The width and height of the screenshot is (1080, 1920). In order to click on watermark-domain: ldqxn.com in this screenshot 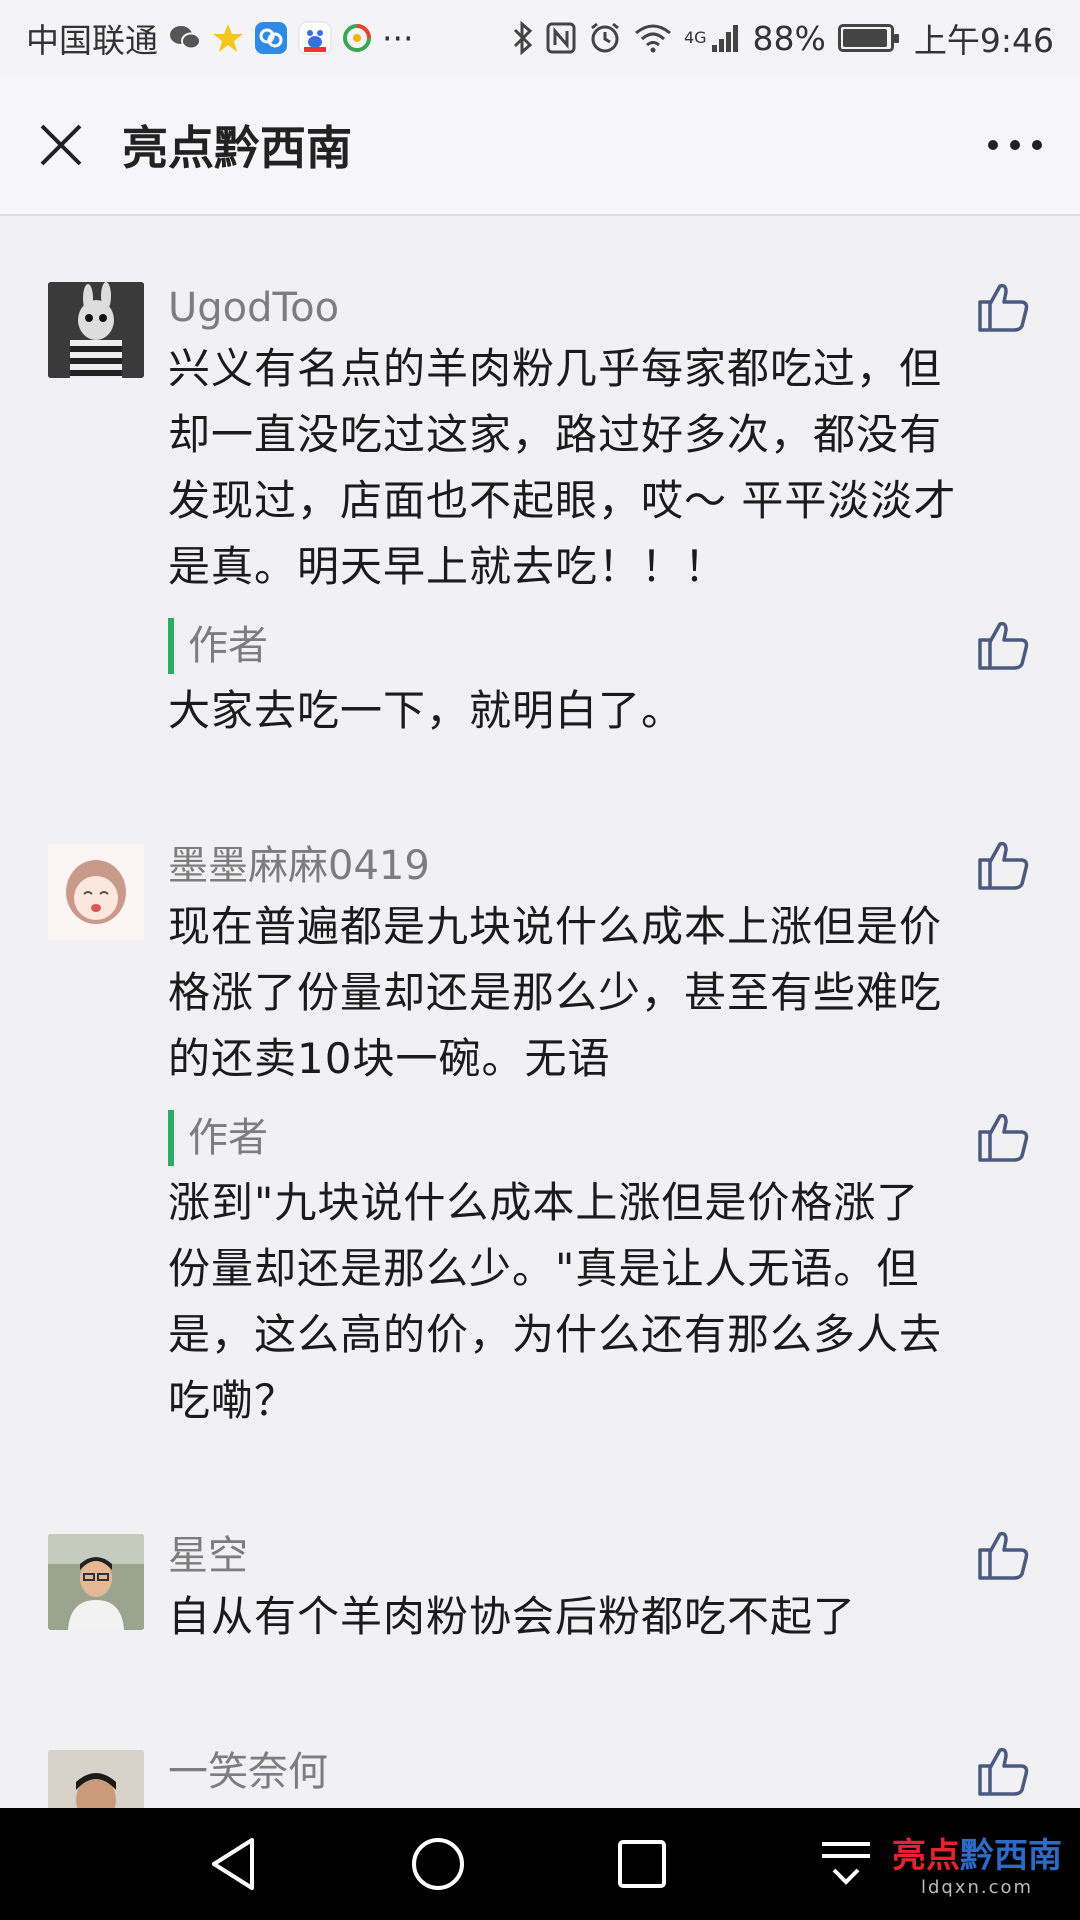, I will do `click(977, 1887)`.